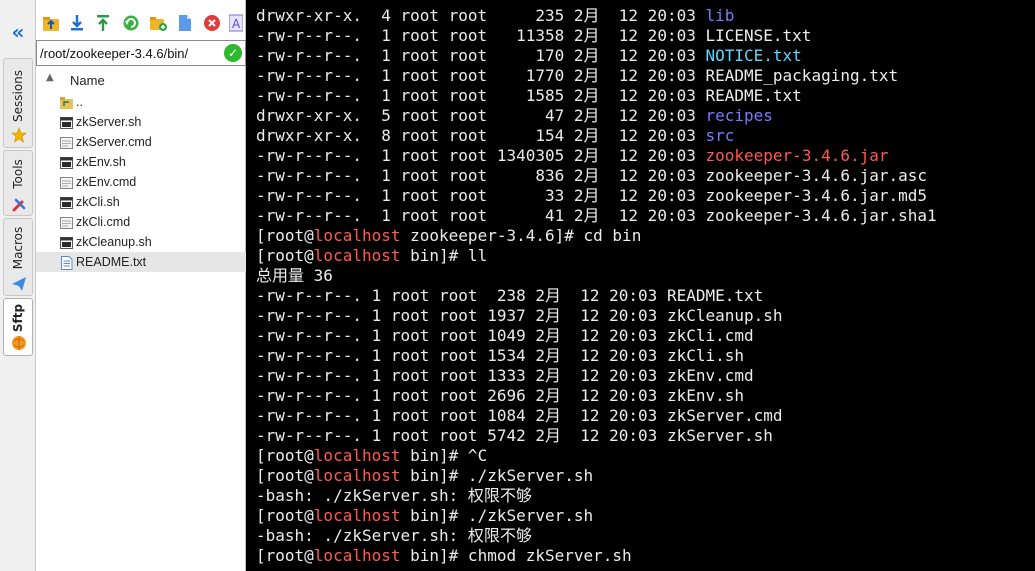 This screenshot has width=1035, height=571. What do you see at coordinates (66, 222) in the screenshot?
I see `cmd-file-icon` at bounding box center [66, 222].